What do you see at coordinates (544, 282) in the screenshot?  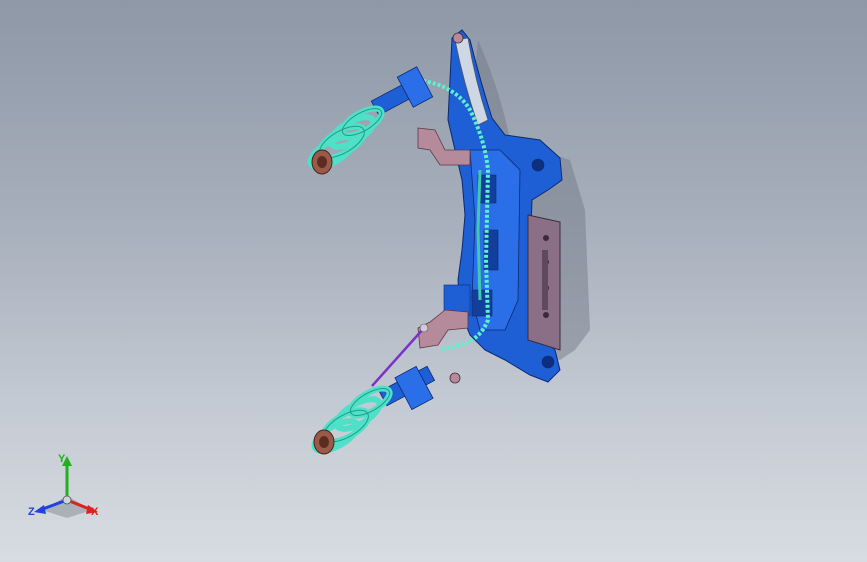 I see `mounting-plate` at bounding box center [544, 282].